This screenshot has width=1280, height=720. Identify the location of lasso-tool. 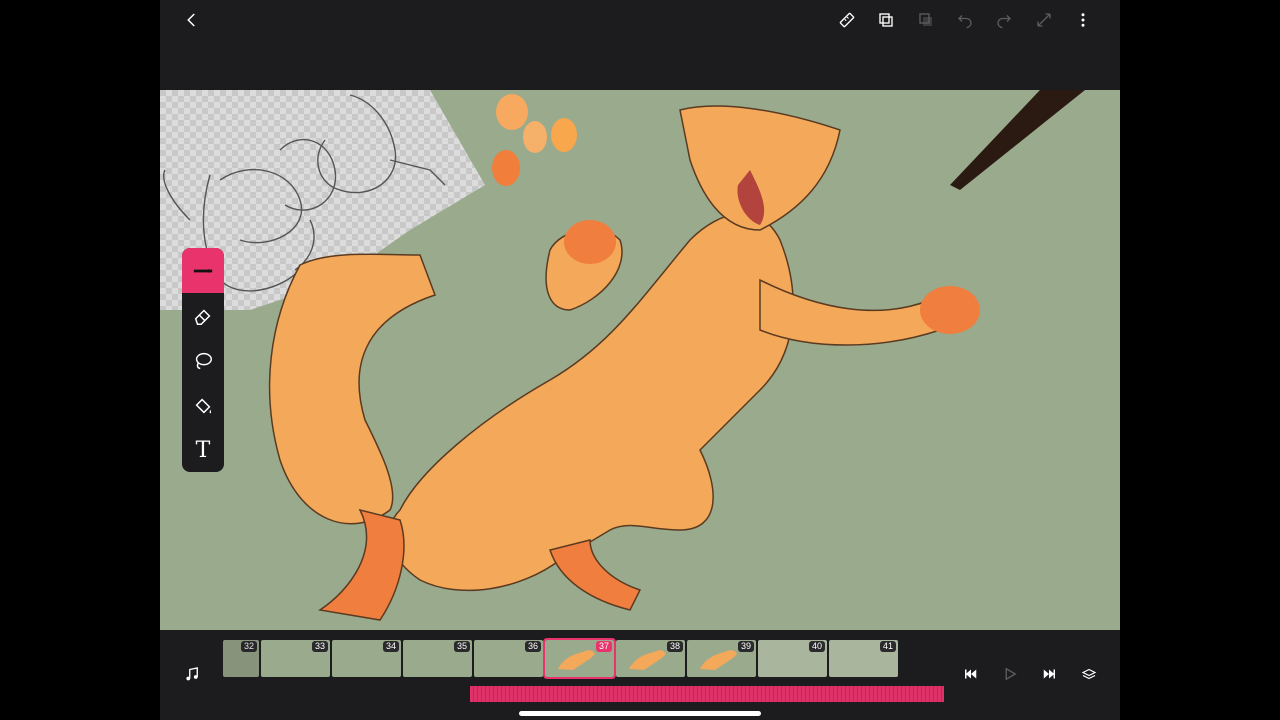
(203, 360).